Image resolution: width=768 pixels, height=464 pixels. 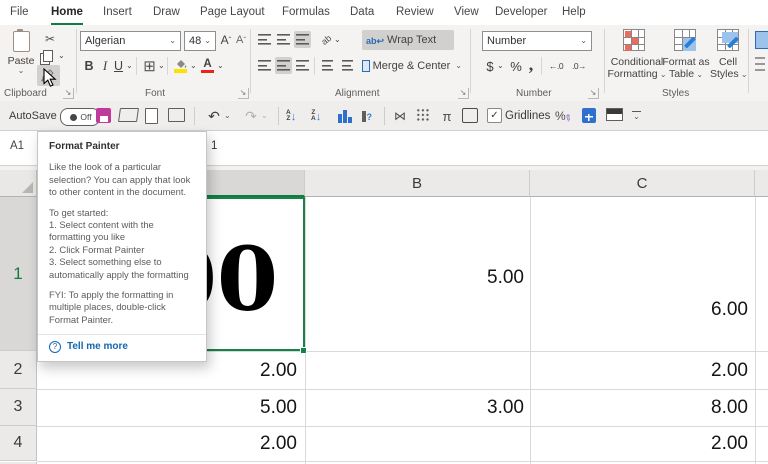 What do you see at coordinates (556, 66) in the screenshot?
I see `increase-decimal-icon` at bounding box center [556, 66].